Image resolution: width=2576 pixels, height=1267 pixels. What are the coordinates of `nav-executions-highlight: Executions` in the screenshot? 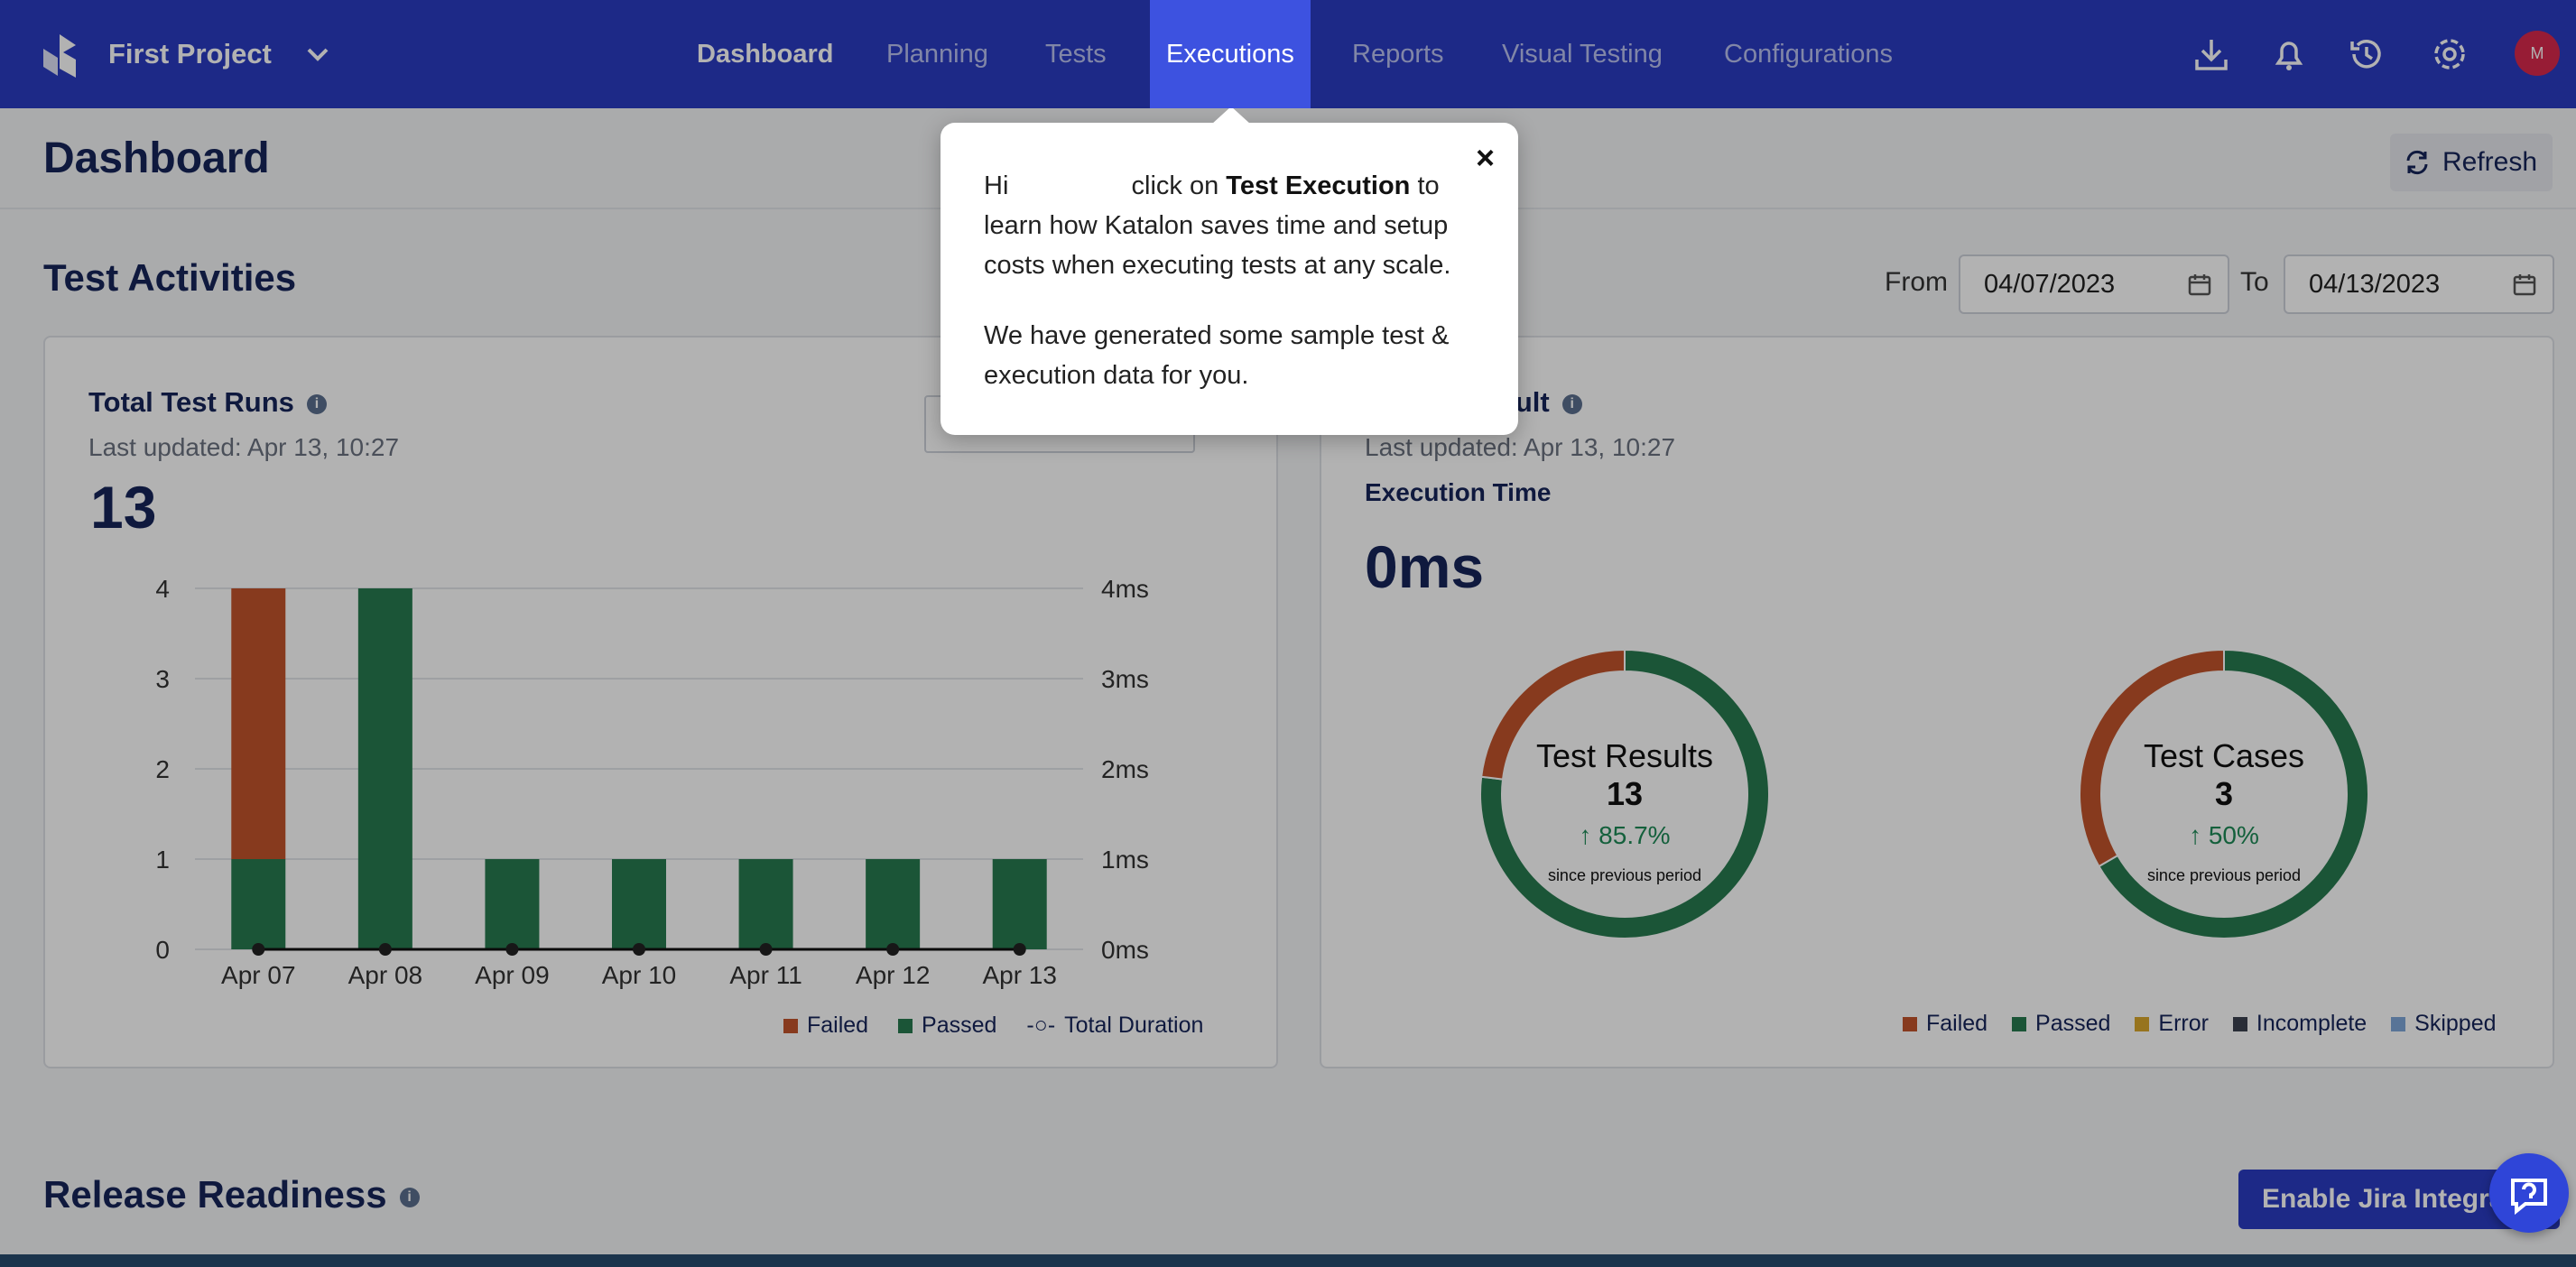 It's located at (1230, 54).